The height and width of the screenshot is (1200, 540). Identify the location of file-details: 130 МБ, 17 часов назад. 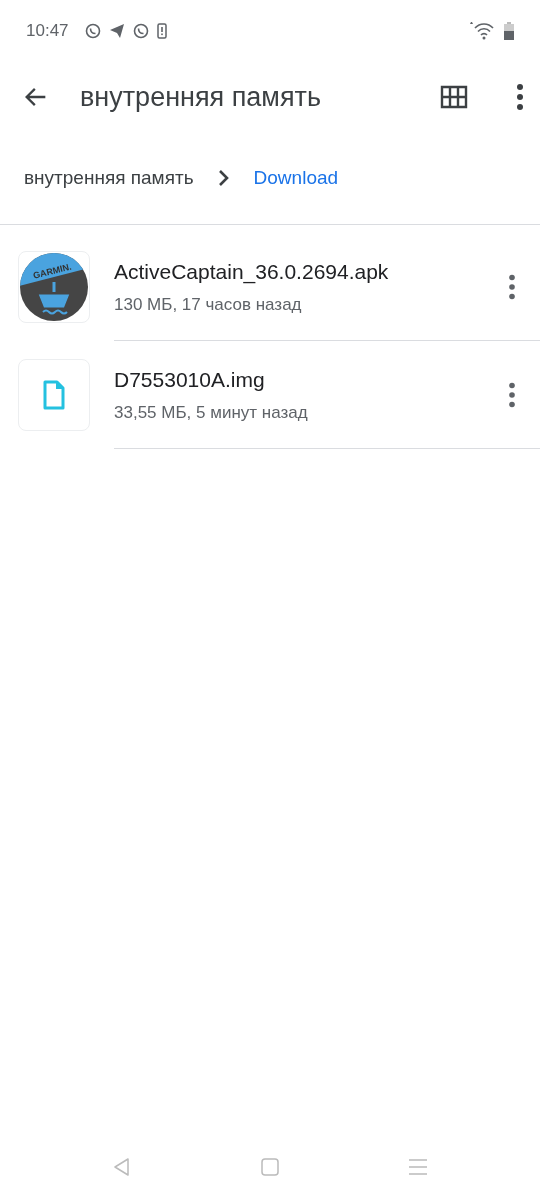
(208, 304).